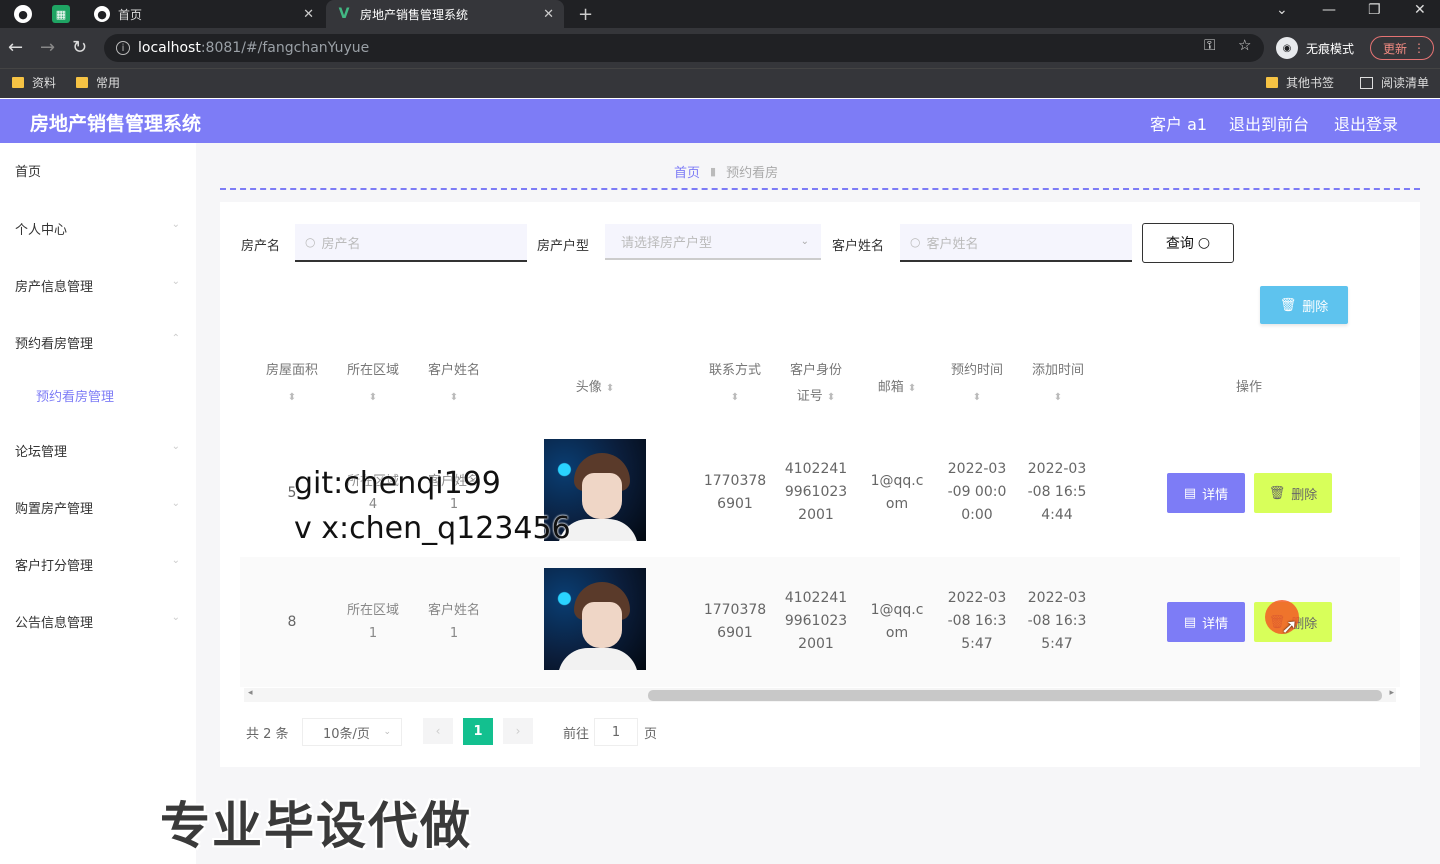 Image resolution: width=1440 pixels, height=864 pixels. I want to click on tab-app: V 房地产销售管理系统 ✕, so click(445, 14).